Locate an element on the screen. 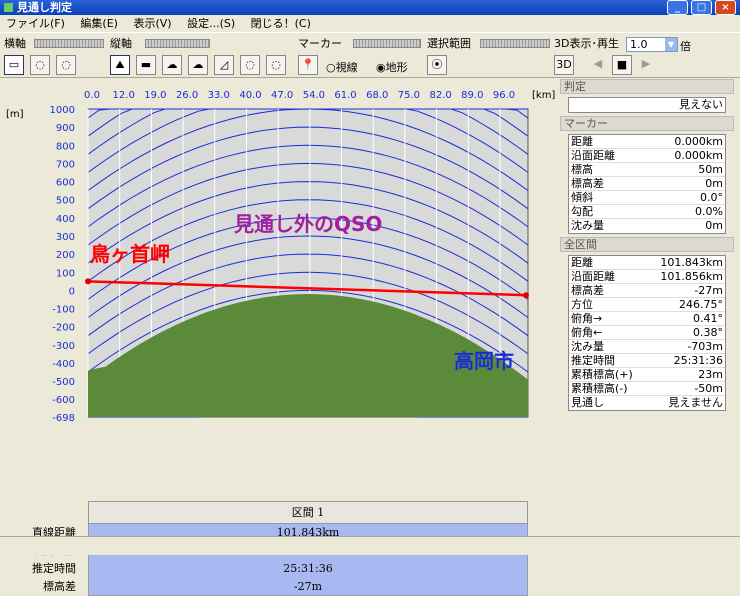 This screenshot has width=740, height=596. horiz-axis-slider is located at coordinates (69, 43).